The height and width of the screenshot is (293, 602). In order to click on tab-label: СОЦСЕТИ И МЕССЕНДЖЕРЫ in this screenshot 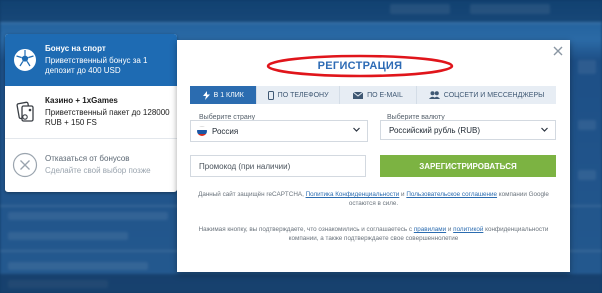, I will do `click(494, 95)`.